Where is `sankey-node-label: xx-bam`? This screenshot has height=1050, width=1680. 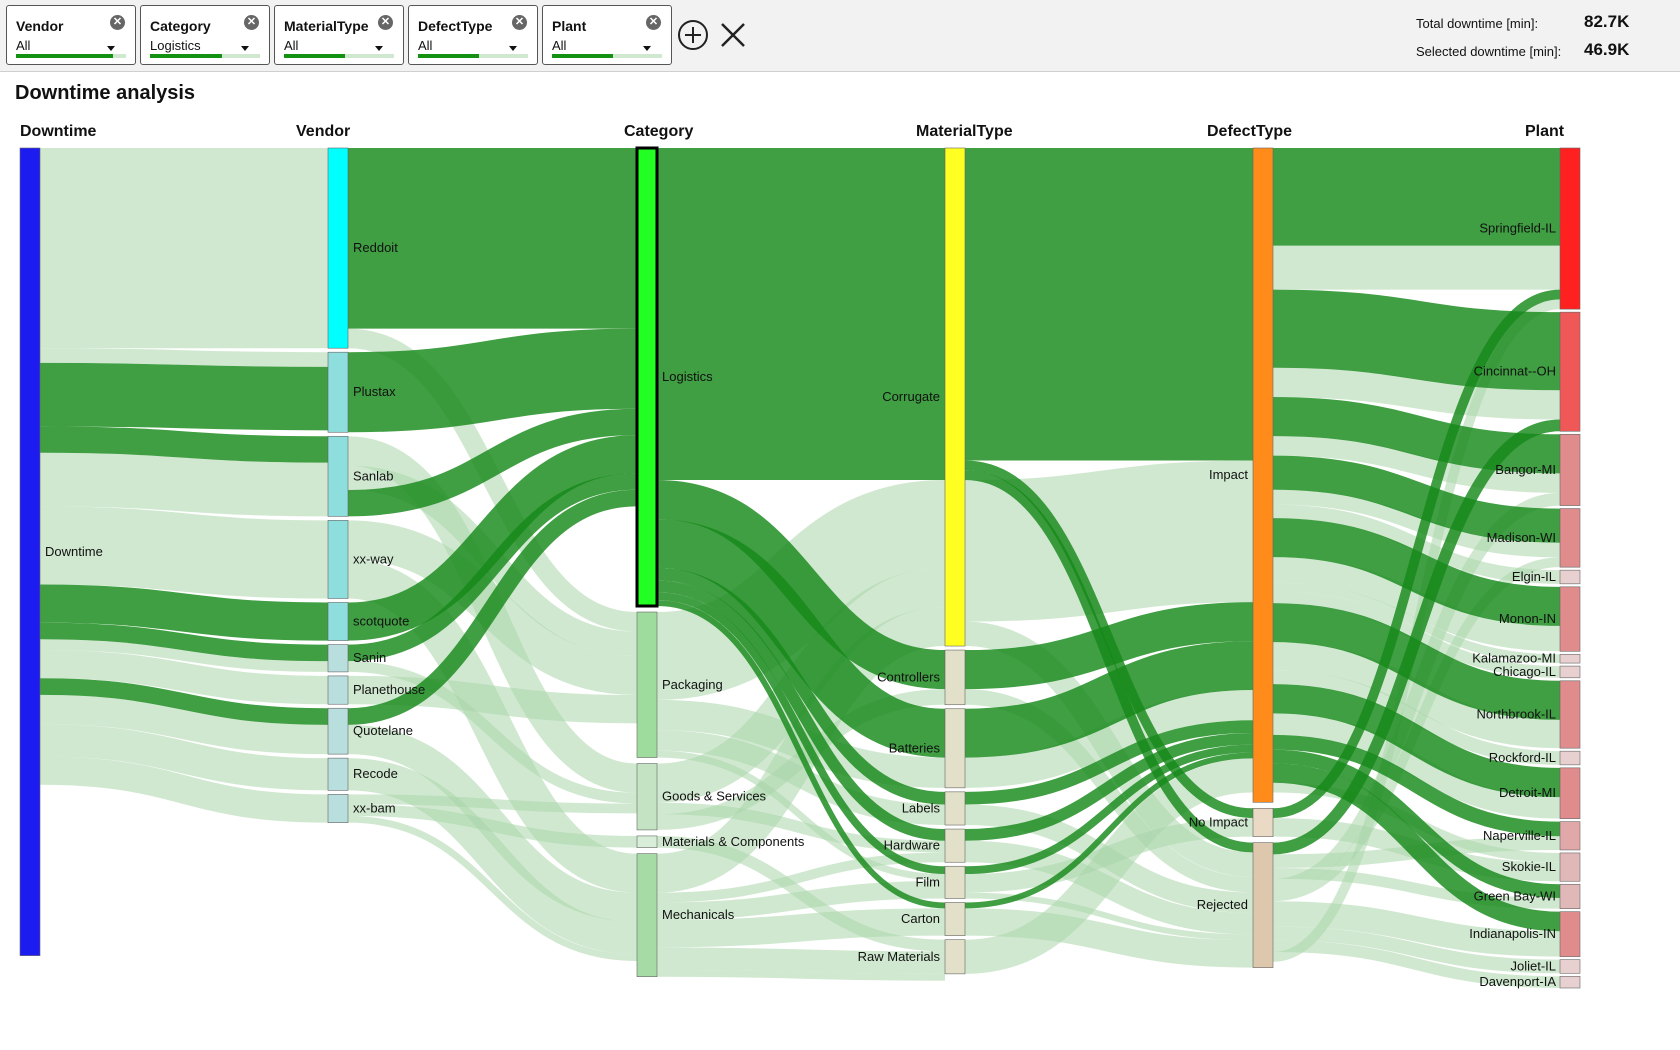
sankey-node-label: xx-bam is located at coordinates (374, 808).